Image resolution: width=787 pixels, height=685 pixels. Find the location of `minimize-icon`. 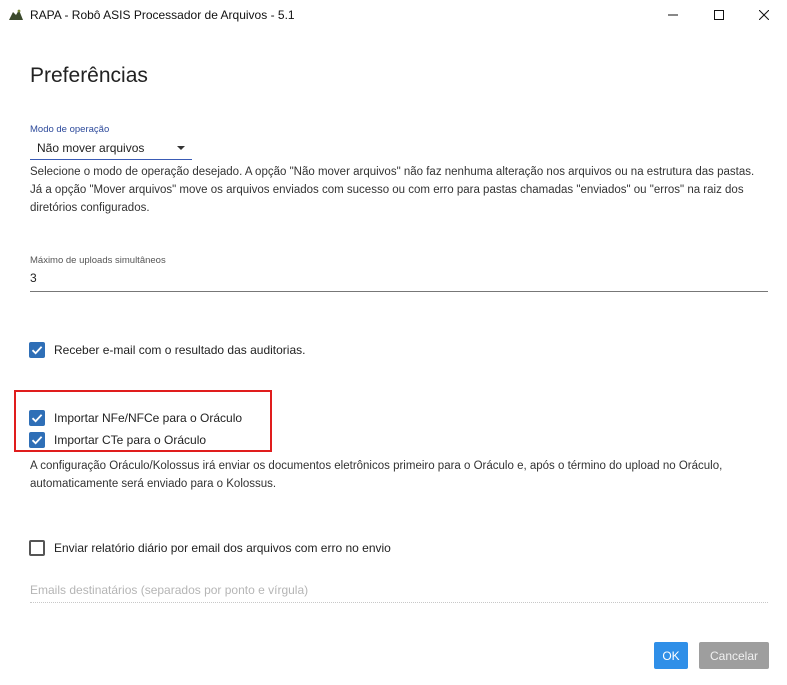

minimize-icon is located at coordinates (673, 15).